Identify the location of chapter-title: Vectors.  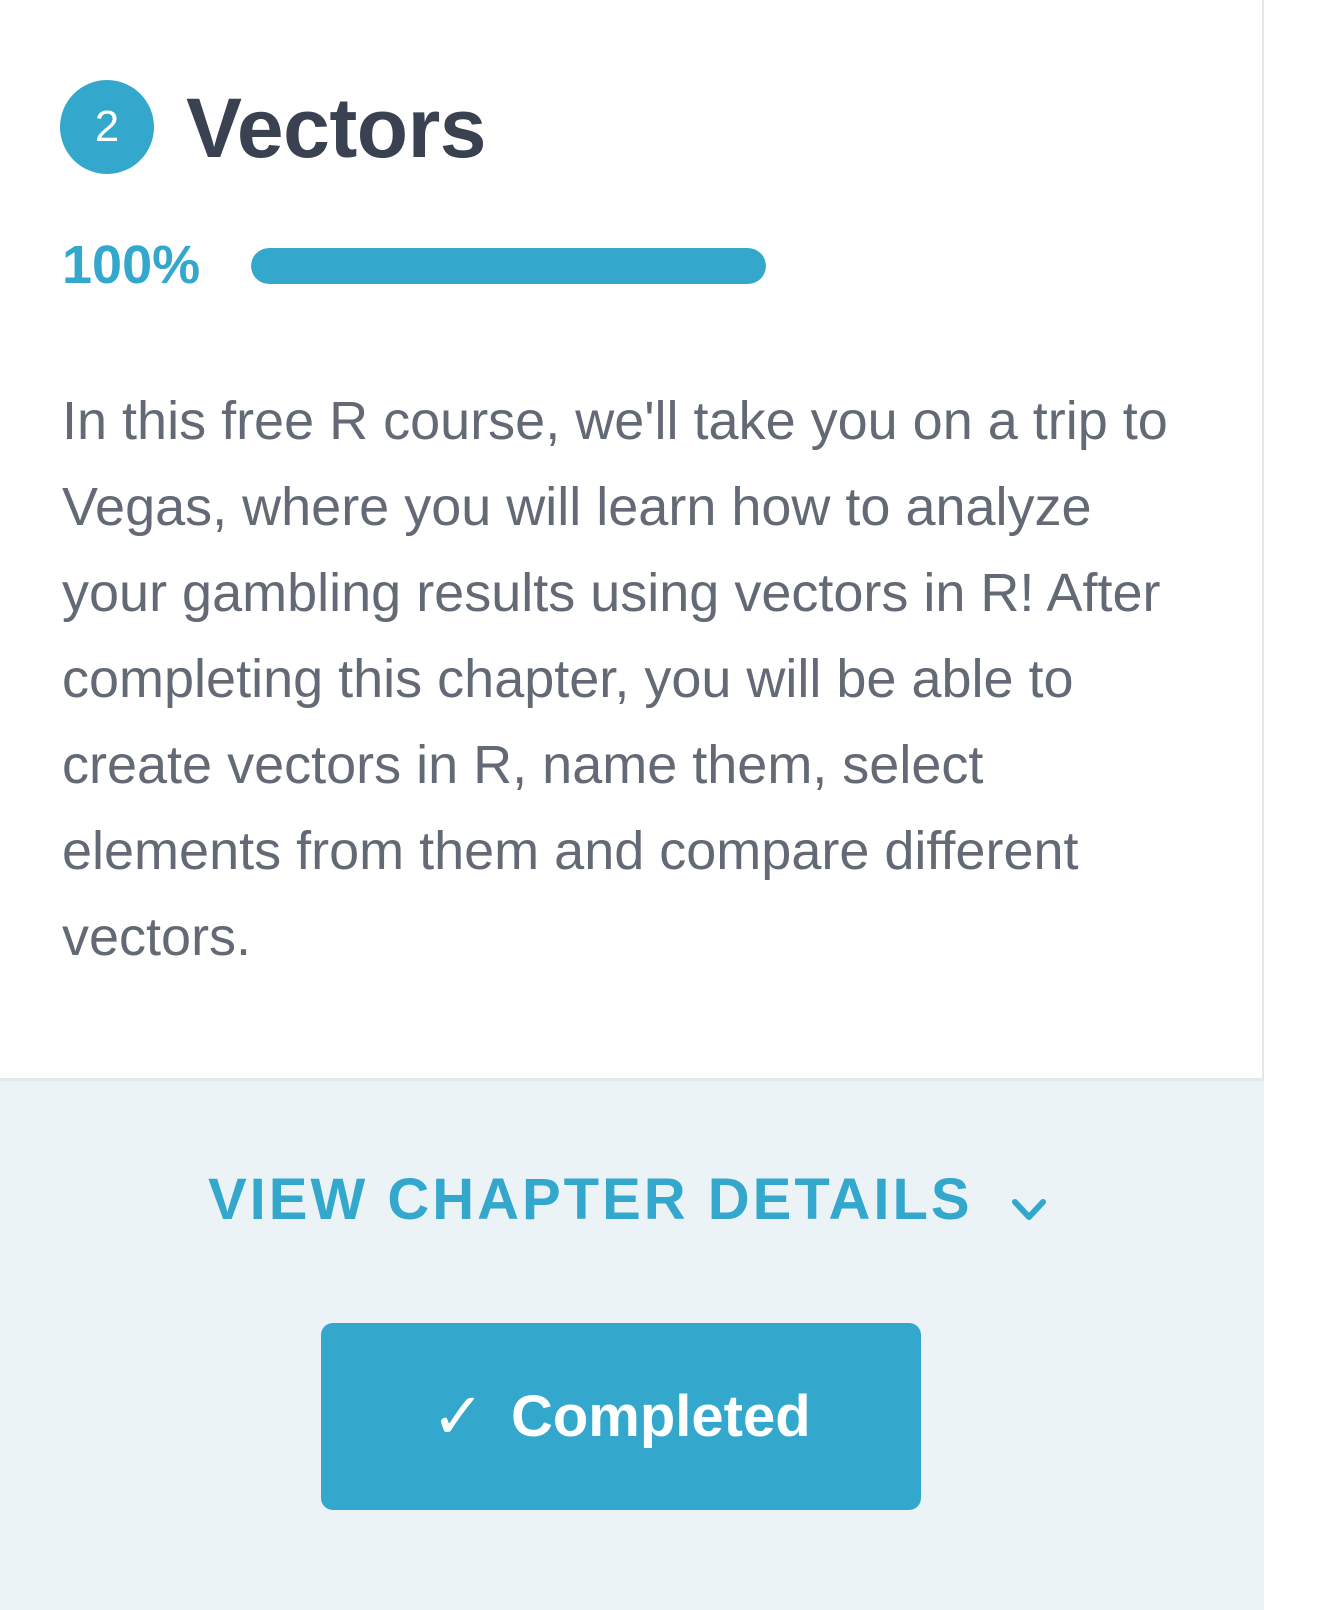
(336, 128).